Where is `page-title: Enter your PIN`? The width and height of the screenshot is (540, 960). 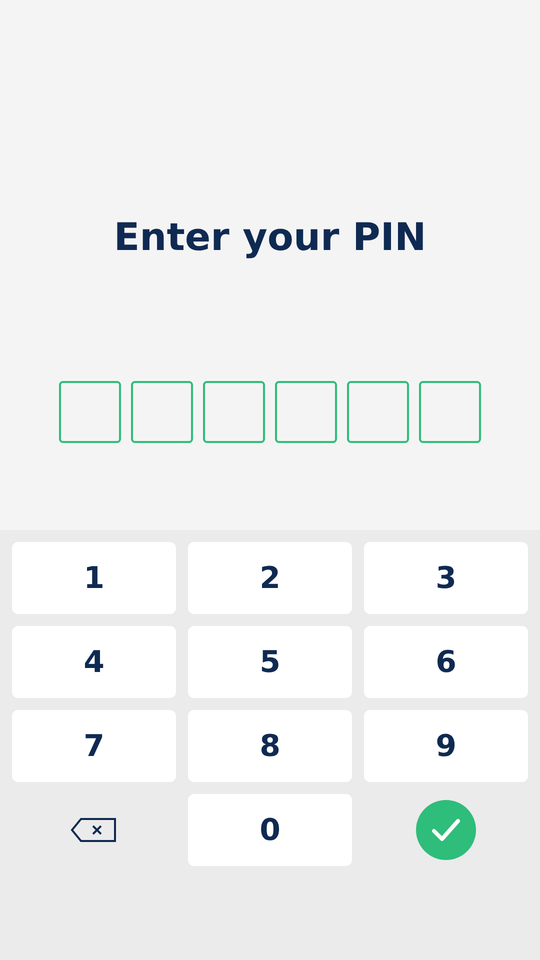
page-title: Enter your PIN is located at coordinates (270, 237).